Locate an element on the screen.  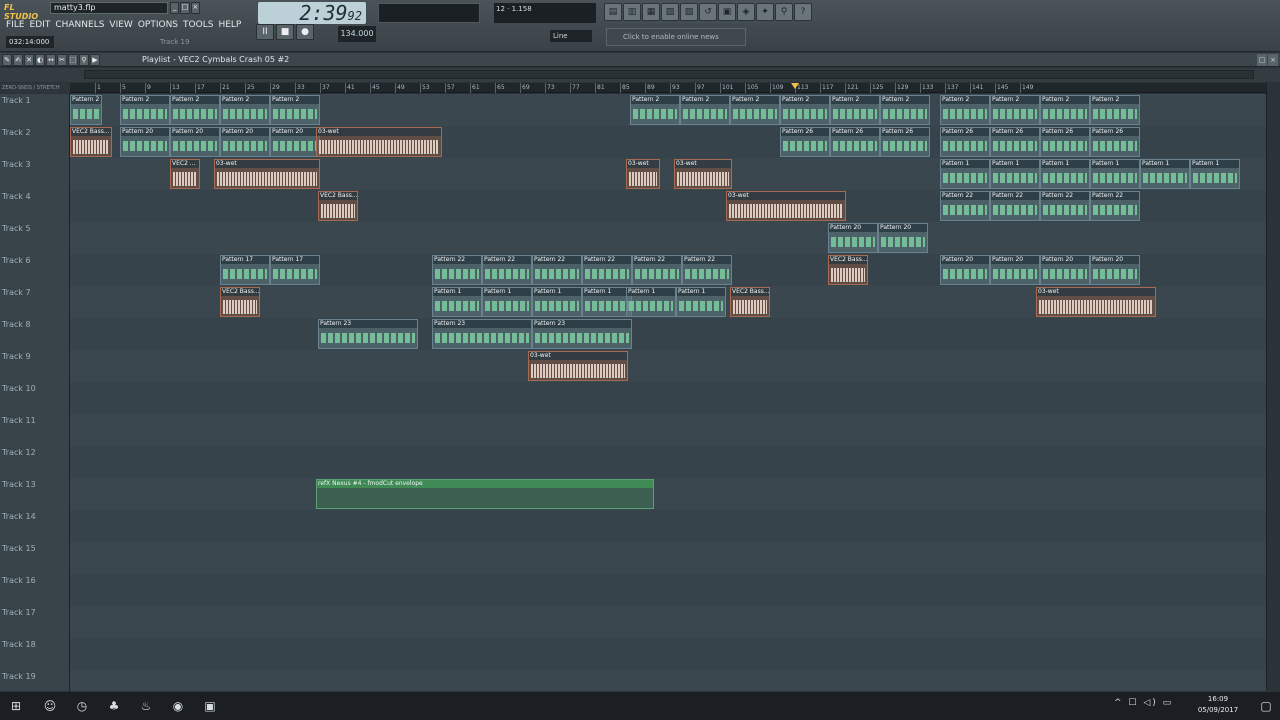
track-name: Track 3 is located at coordinates (35, 174).